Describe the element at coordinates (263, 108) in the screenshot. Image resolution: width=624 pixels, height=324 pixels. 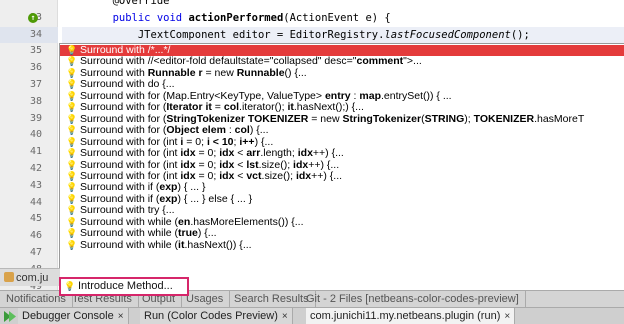
I see `completion-item-text: .iterator();` at that location.